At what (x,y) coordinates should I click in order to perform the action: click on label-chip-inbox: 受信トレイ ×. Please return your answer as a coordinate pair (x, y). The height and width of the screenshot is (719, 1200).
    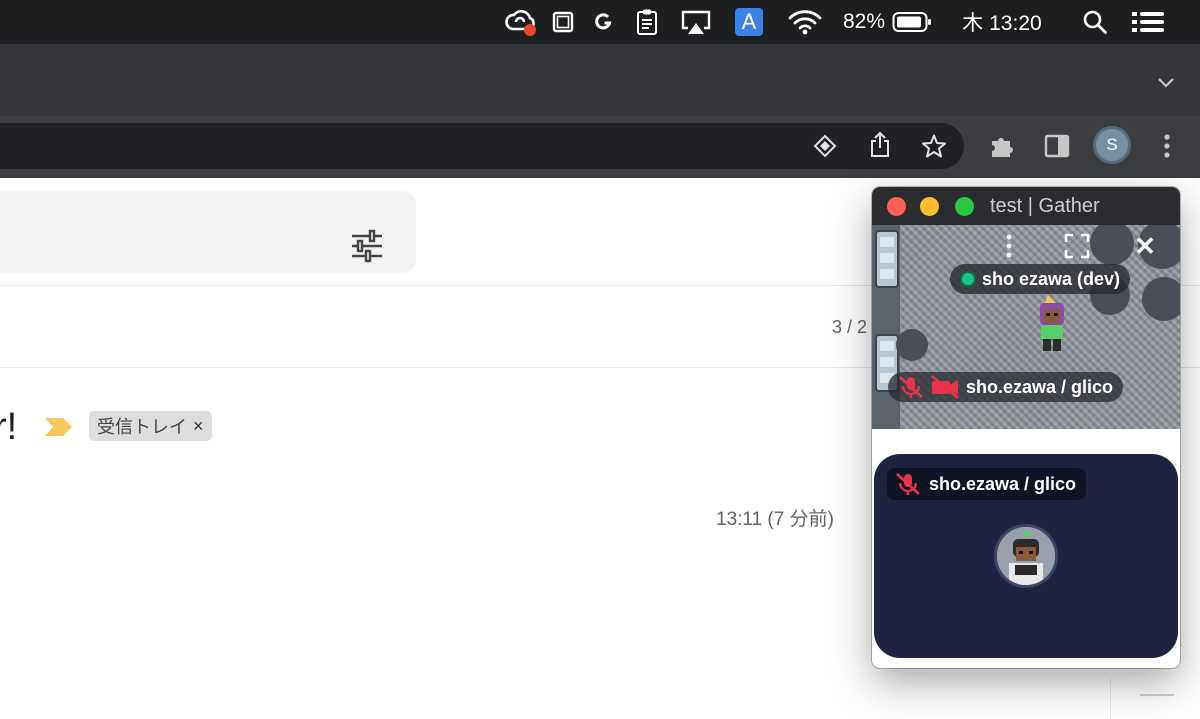
    Looking at the image, I should click on (150, 426).